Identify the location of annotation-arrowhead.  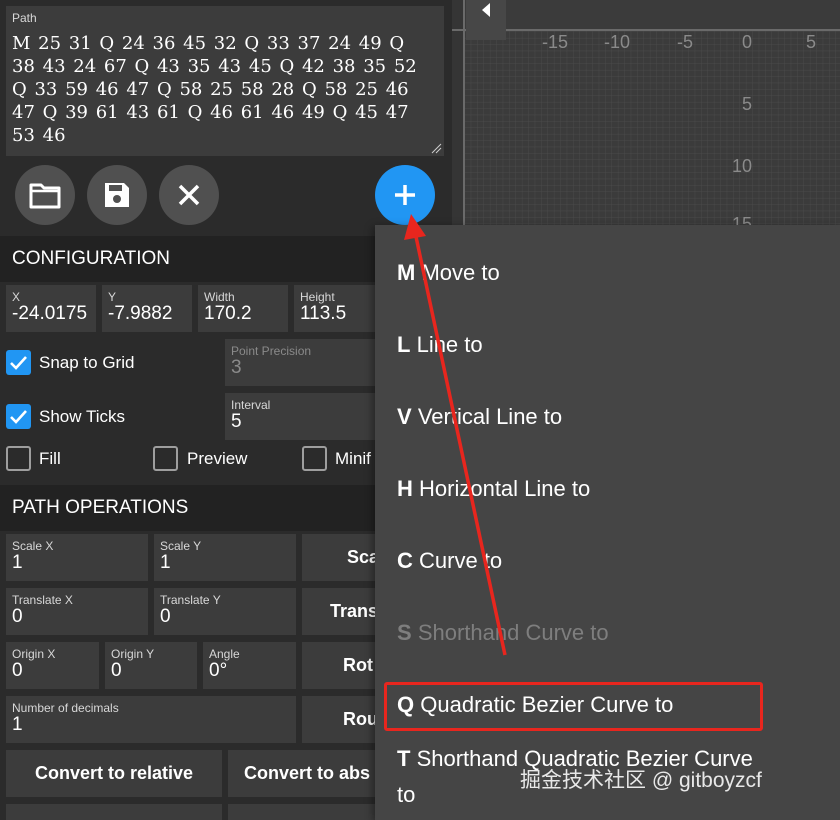
(415, 227).